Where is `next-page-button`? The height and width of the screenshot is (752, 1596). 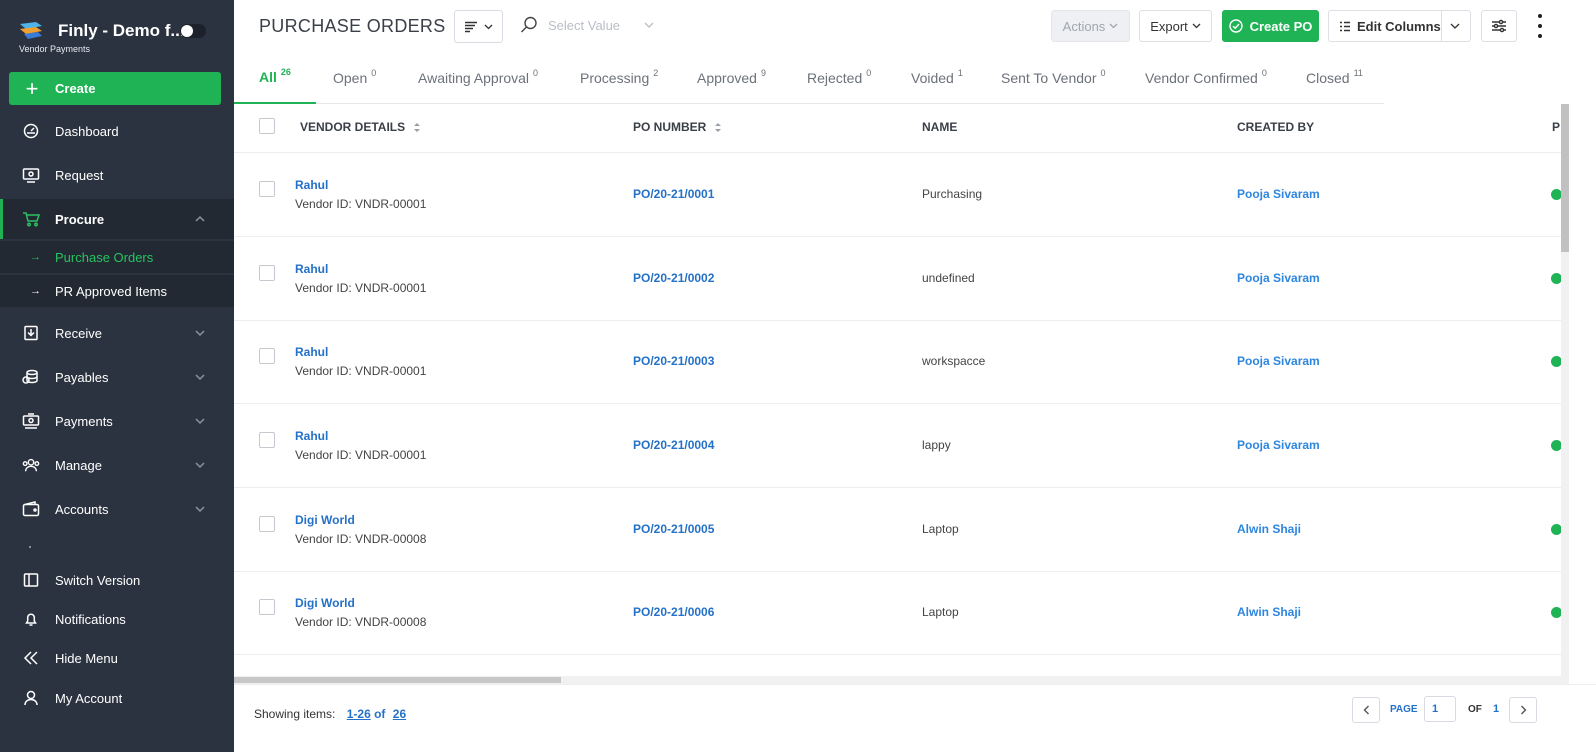
next-page-button is located at coordinates (1523, 710).